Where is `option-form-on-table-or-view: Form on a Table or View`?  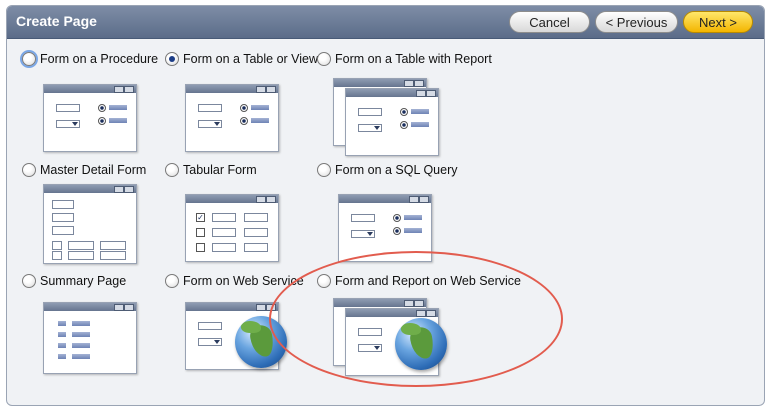
option-form-on-table-or-view: Form on a Table or View is located at coordinates (241, 59).